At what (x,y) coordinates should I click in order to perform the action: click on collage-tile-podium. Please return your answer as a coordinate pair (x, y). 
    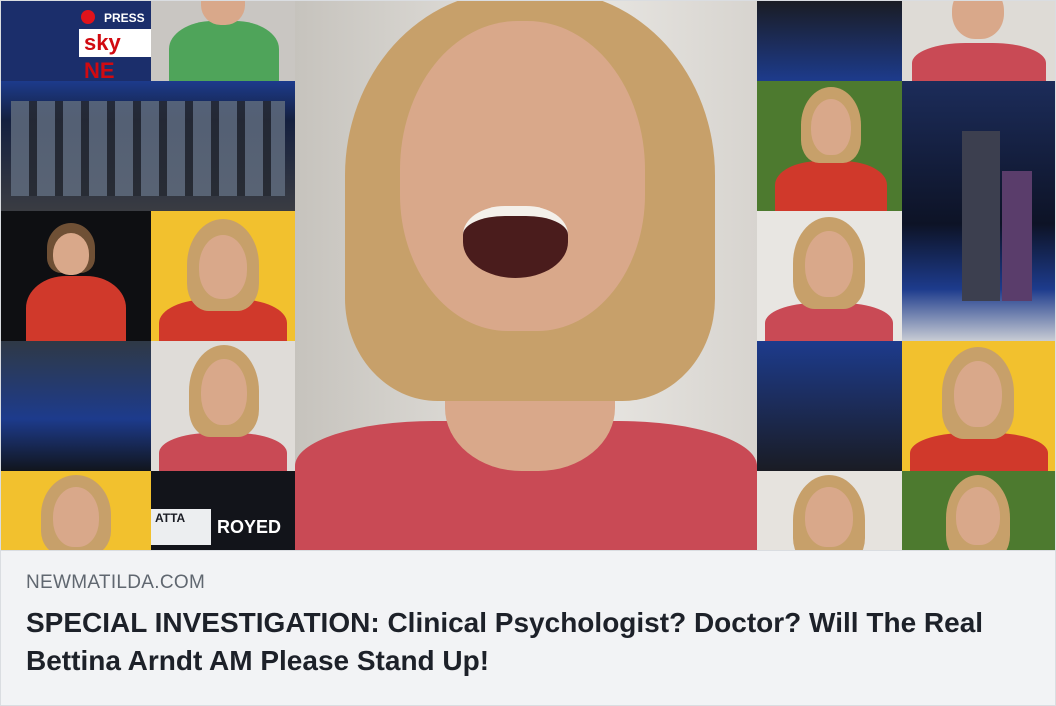
    Looking at the image, I should click on (76, 276).